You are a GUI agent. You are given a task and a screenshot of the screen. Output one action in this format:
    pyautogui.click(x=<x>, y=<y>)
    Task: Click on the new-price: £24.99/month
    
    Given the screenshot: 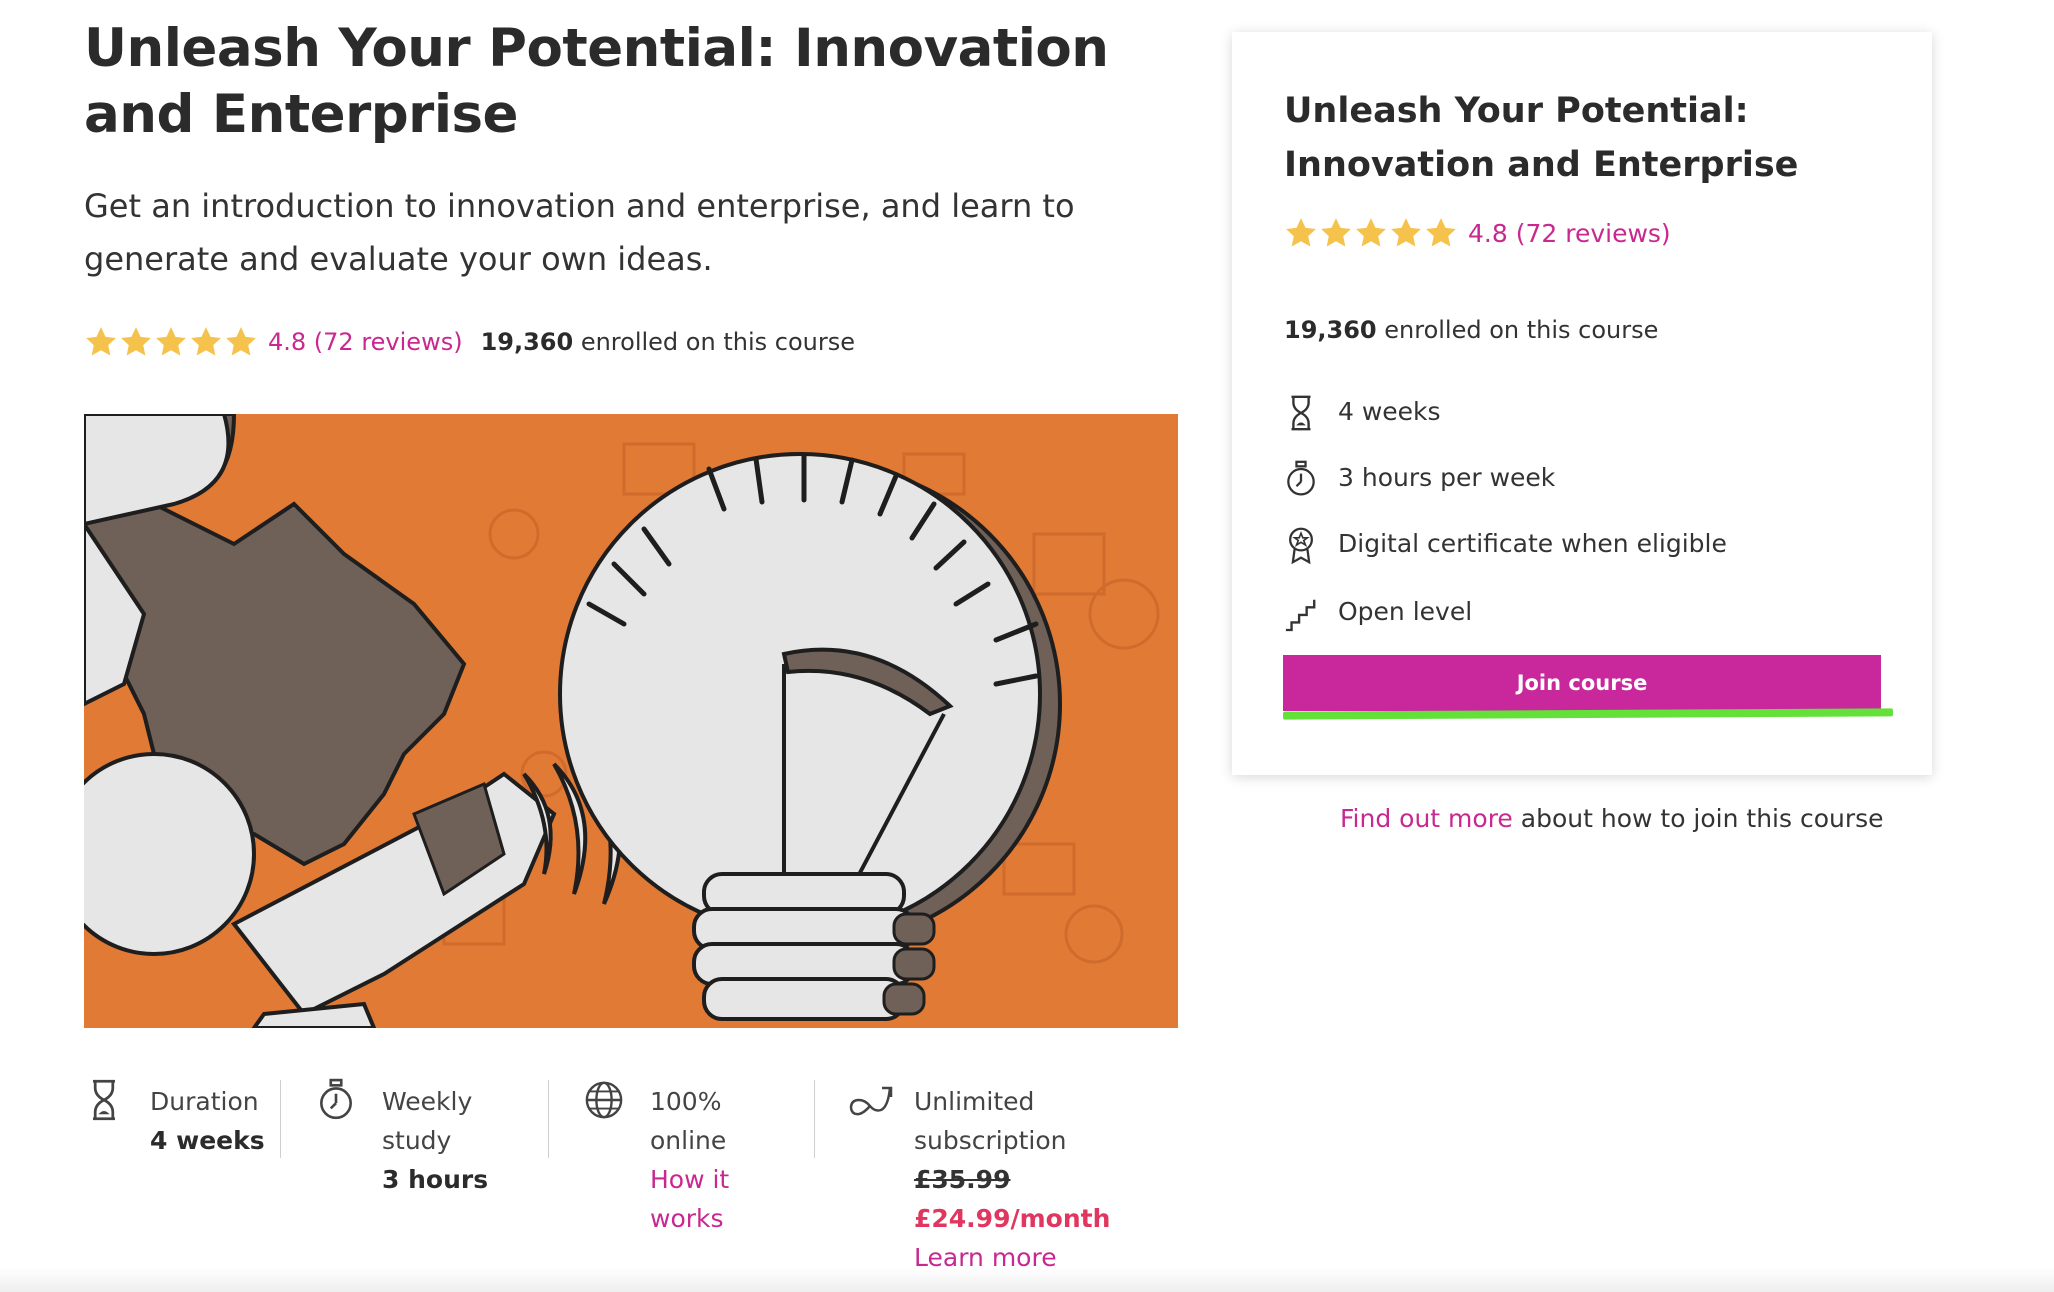 What is the action you would take?
    pyautogui.click(x=1012, y=1218)
    